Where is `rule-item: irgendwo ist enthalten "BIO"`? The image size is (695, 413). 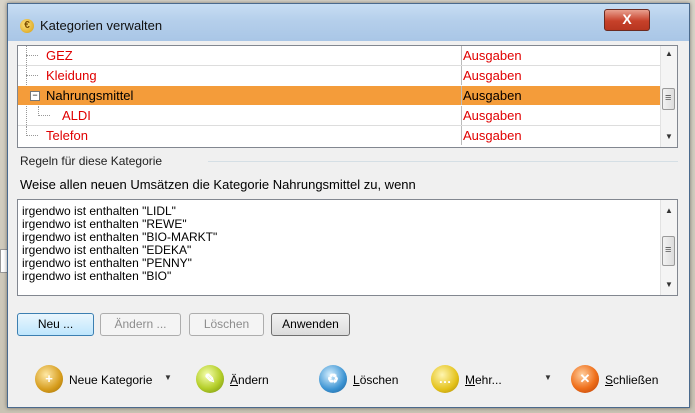 rule-item: irgendwo ist enthalten "BIO" is located at coordinates (96, 276).